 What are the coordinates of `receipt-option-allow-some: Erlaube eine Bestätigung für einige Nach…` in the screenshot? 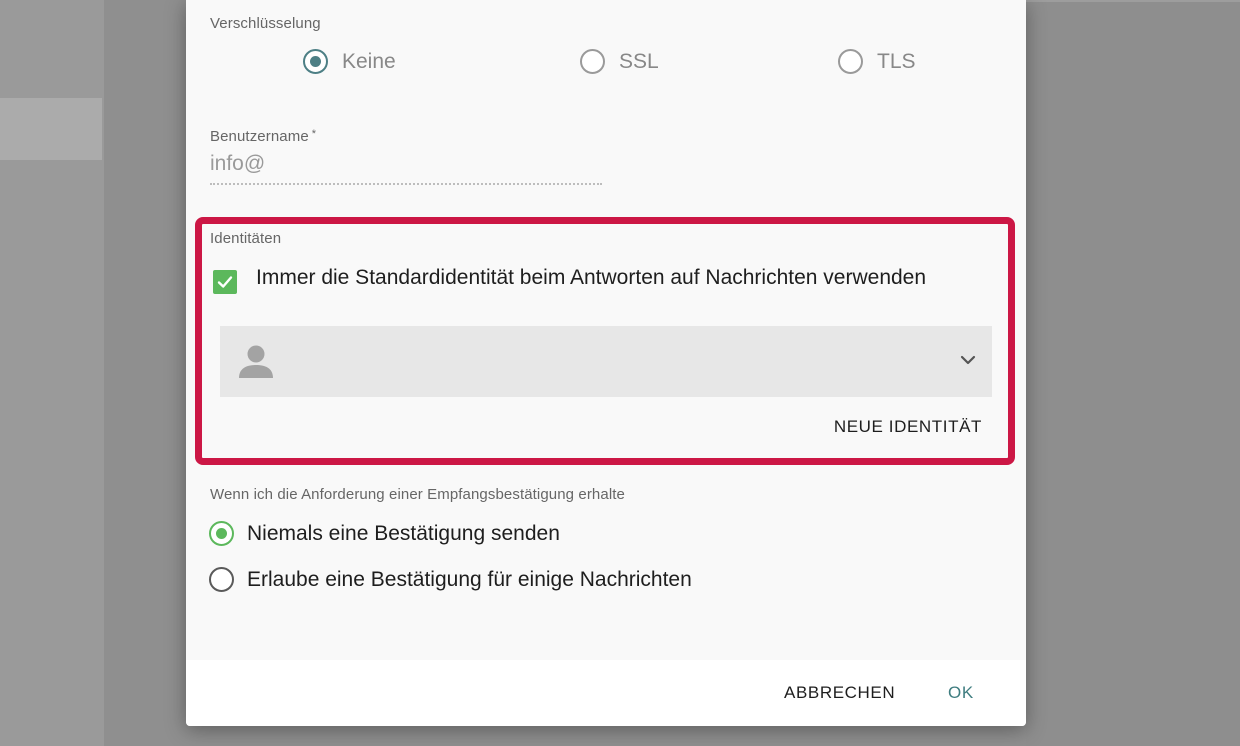 It's located at (450, 579).